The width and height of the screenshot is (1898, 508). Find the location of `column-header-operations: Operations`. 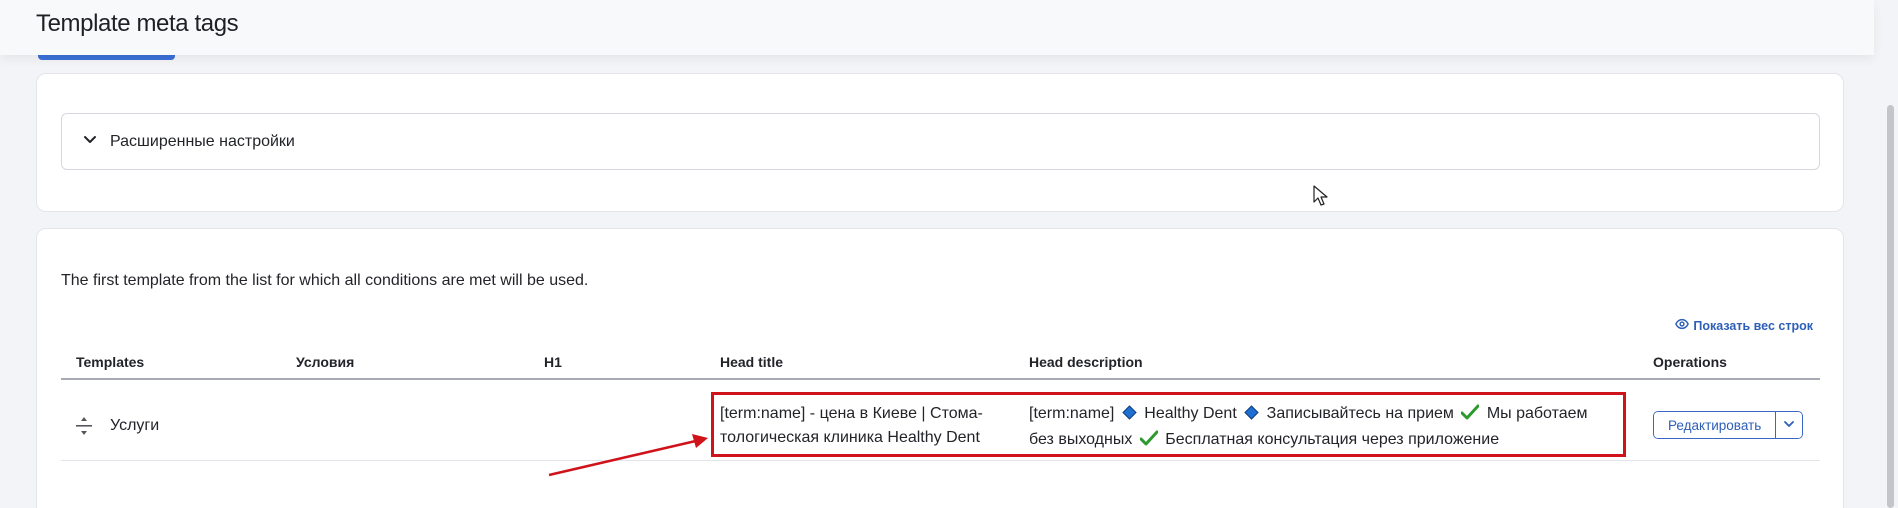

column-header-operations: Operations is located at coordinates (1690, 362).